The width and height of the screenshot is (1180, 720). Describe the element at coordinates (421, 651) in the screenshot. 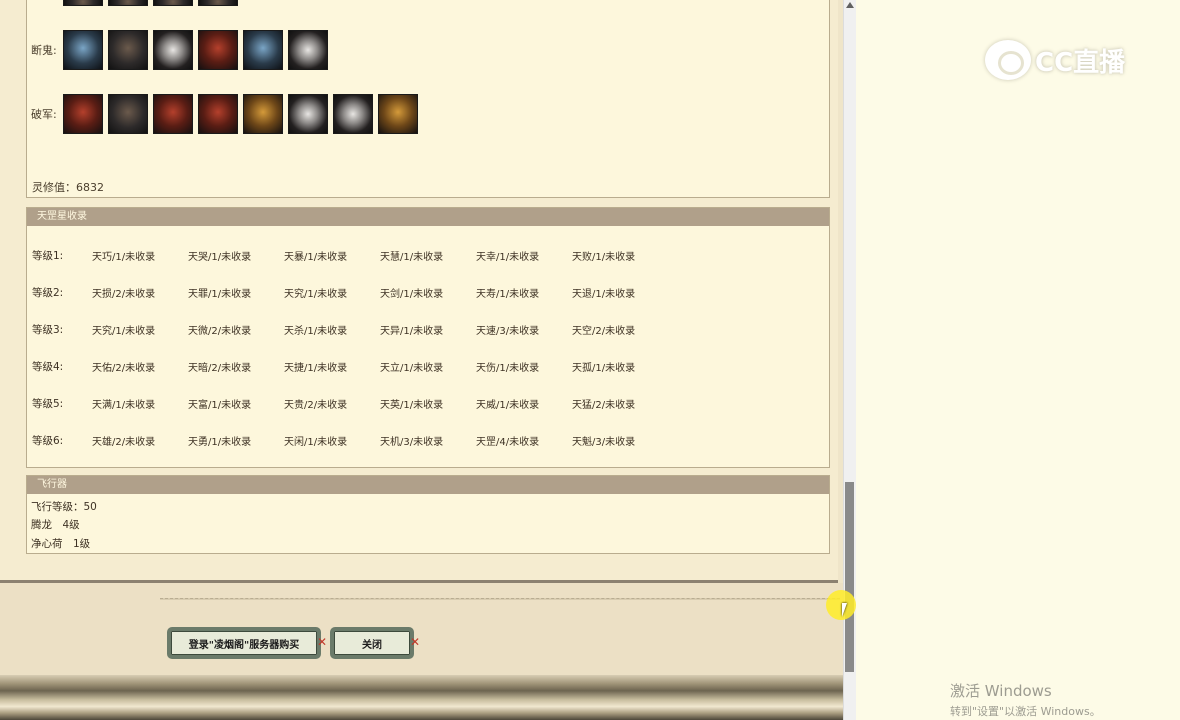

I see `dialog-footer: 登录"凌烟阁"服务器购买 ✕ 关闭 ✕` at that location.